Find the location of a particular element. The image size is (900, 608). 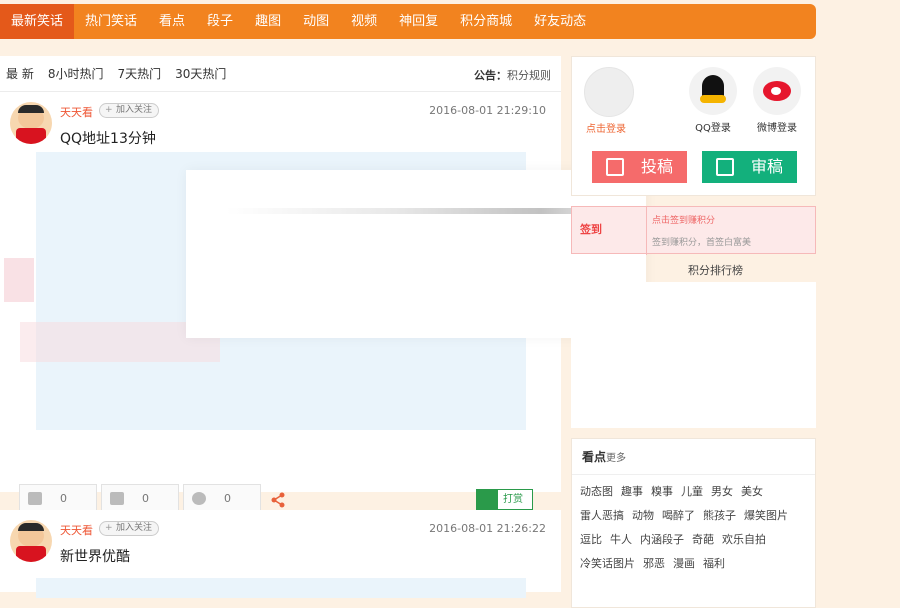

weibo-icon is located at coordinates (777, 91).